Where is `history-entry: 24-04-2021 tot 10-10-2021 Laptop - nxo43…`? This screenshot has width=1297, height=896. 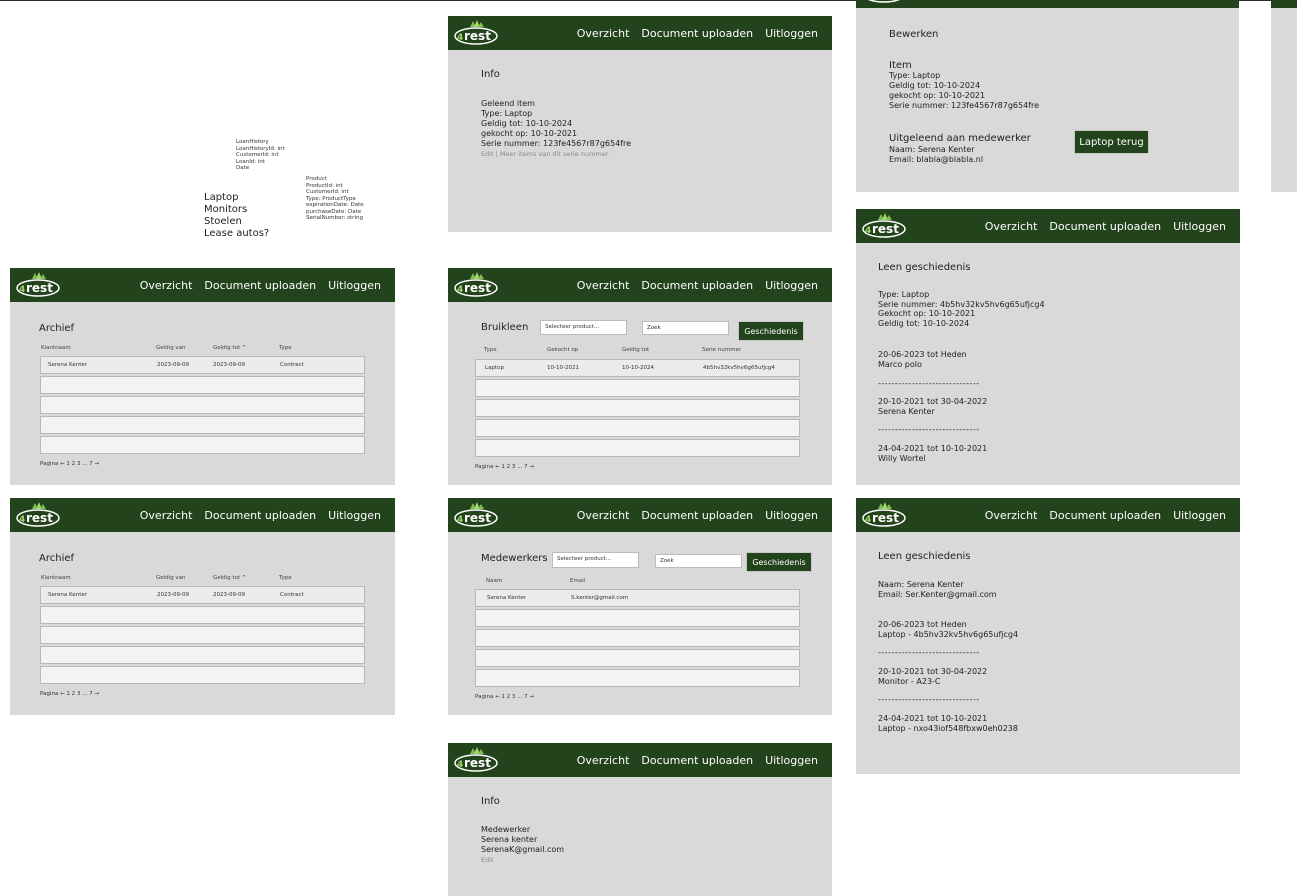
history-entry: 24-04-2021 tot 10-10-2021 Laptop - nxo43… is located at coordinates (948, 723).